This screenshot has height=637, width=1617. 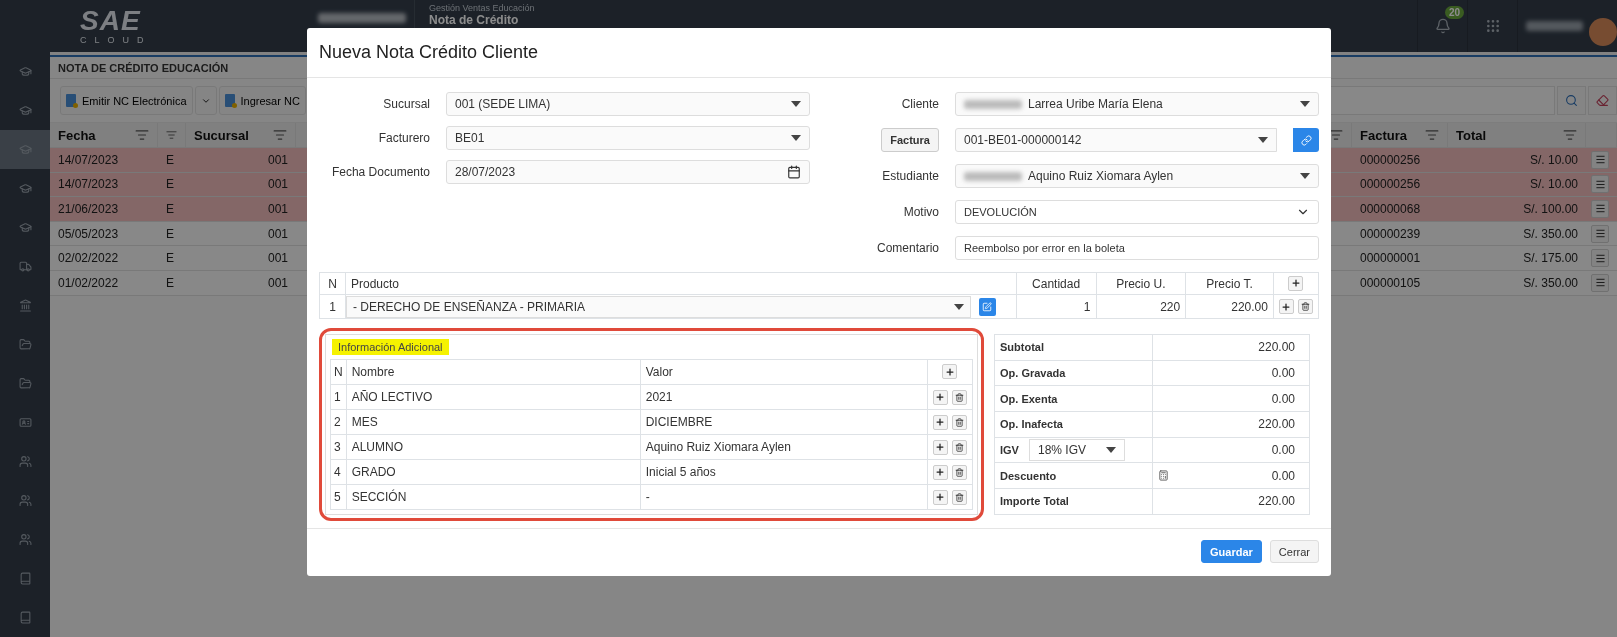 What do you see at coordinates (628, 104) in the screenshot?
I see `select-field: 001 (SEDE LIMA)` at bounding box center [628, 104].